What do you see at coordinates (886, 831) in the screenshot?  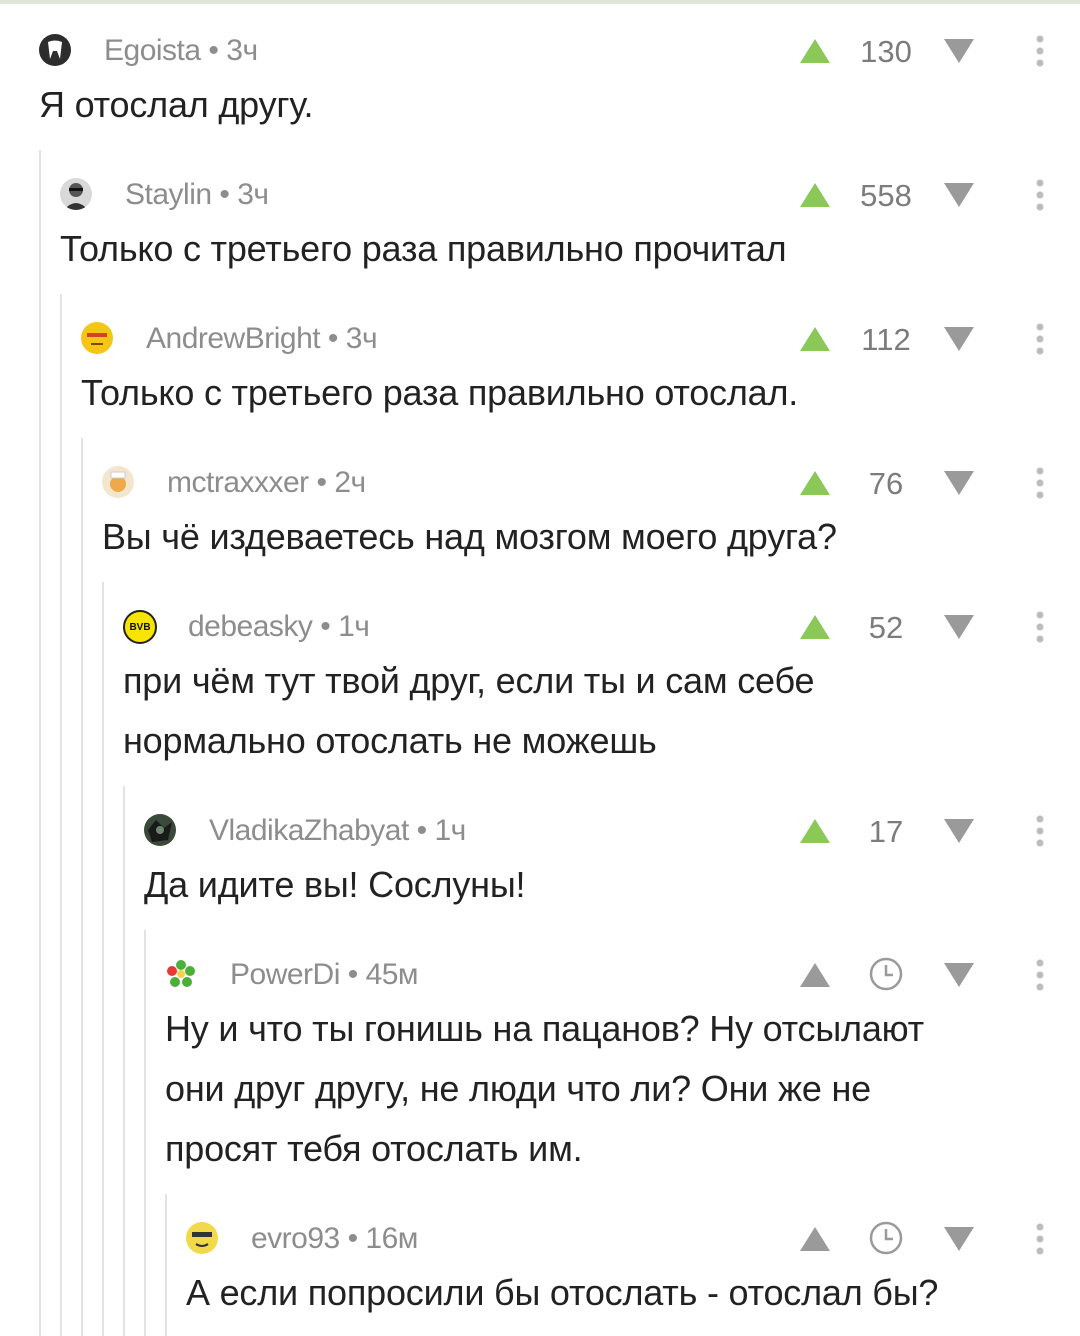 I see `rating-value: 17` at bounding box center [886, 831].